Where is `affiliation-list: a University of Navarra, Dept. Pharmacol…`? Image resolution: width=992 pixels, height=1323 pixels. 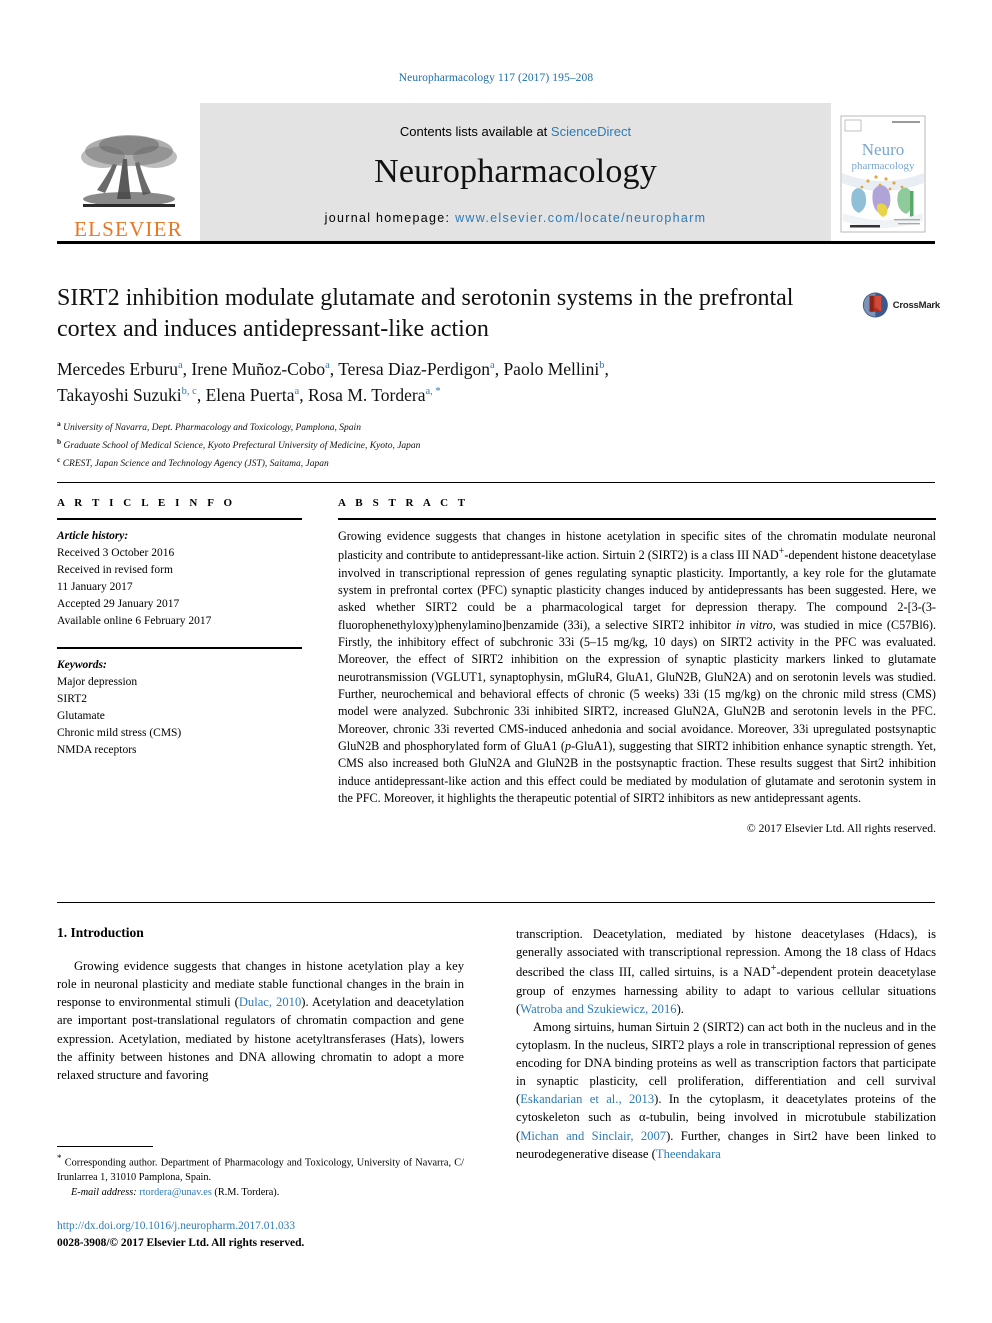
affiliation-list: a University of Navarra, Dept. Pharmacol… is located at coordinates (457, 445).